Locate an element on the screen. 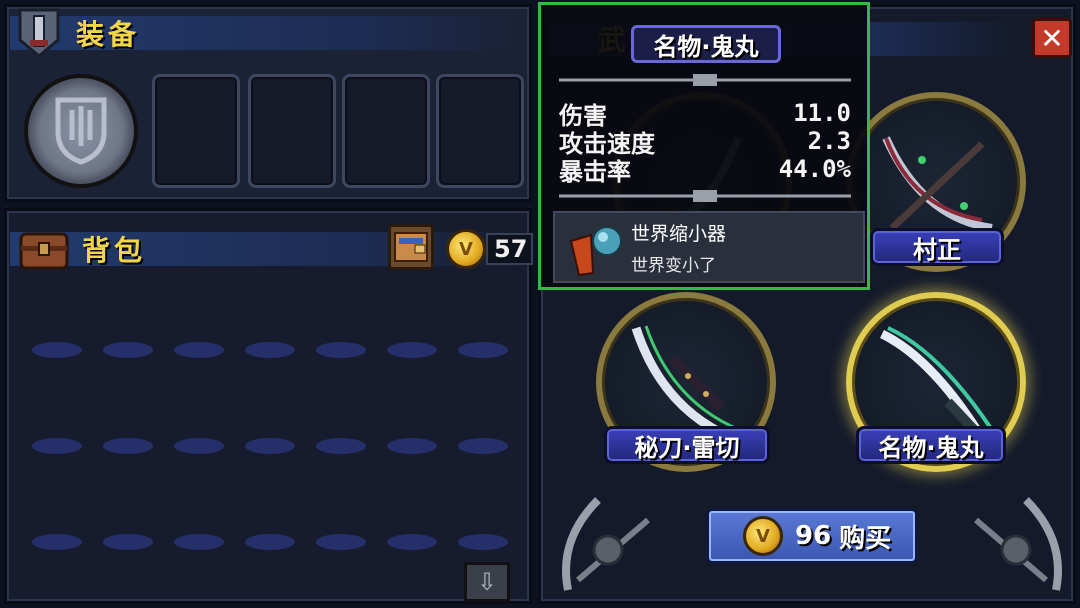 This screenshot has height=608, width=1080. weapon-label-muramasa: 村正 is located at coordinates (937, 247).